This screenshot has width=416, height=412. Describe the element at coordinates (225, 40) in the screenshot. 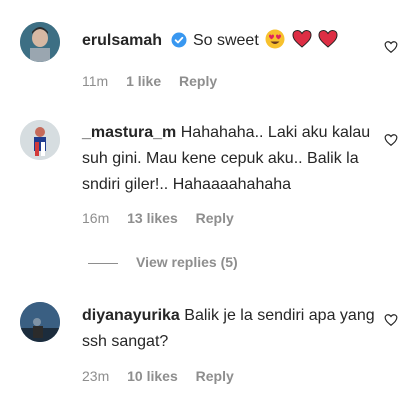

I see `comment-text: So sweet` at that location.